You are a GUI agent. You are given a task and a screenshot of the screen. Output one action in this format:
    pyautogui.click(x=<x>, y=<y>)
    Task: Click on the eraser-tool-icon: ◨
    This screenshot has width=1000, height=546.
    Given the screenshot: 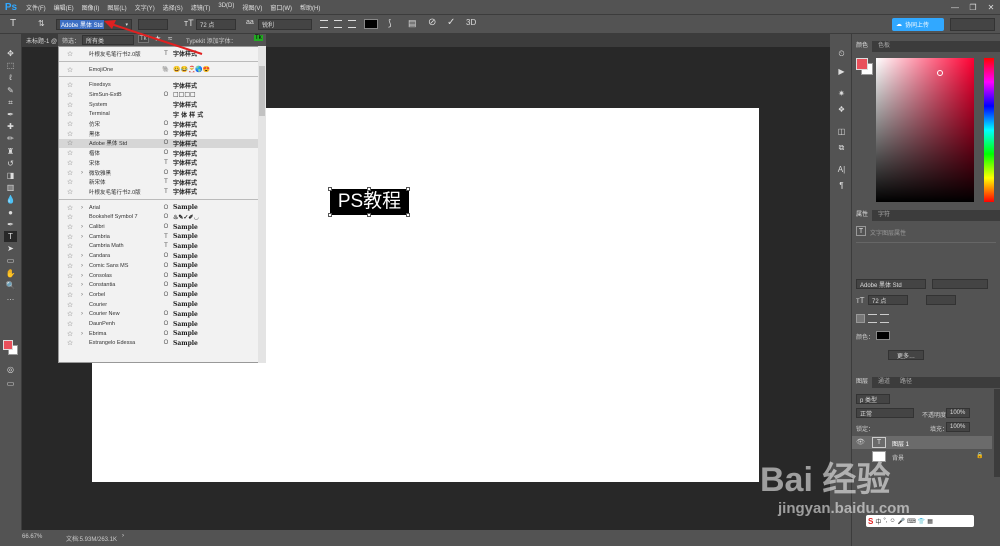 What is the action you would take?
    pyautogui.click(x=10, y=175)
    